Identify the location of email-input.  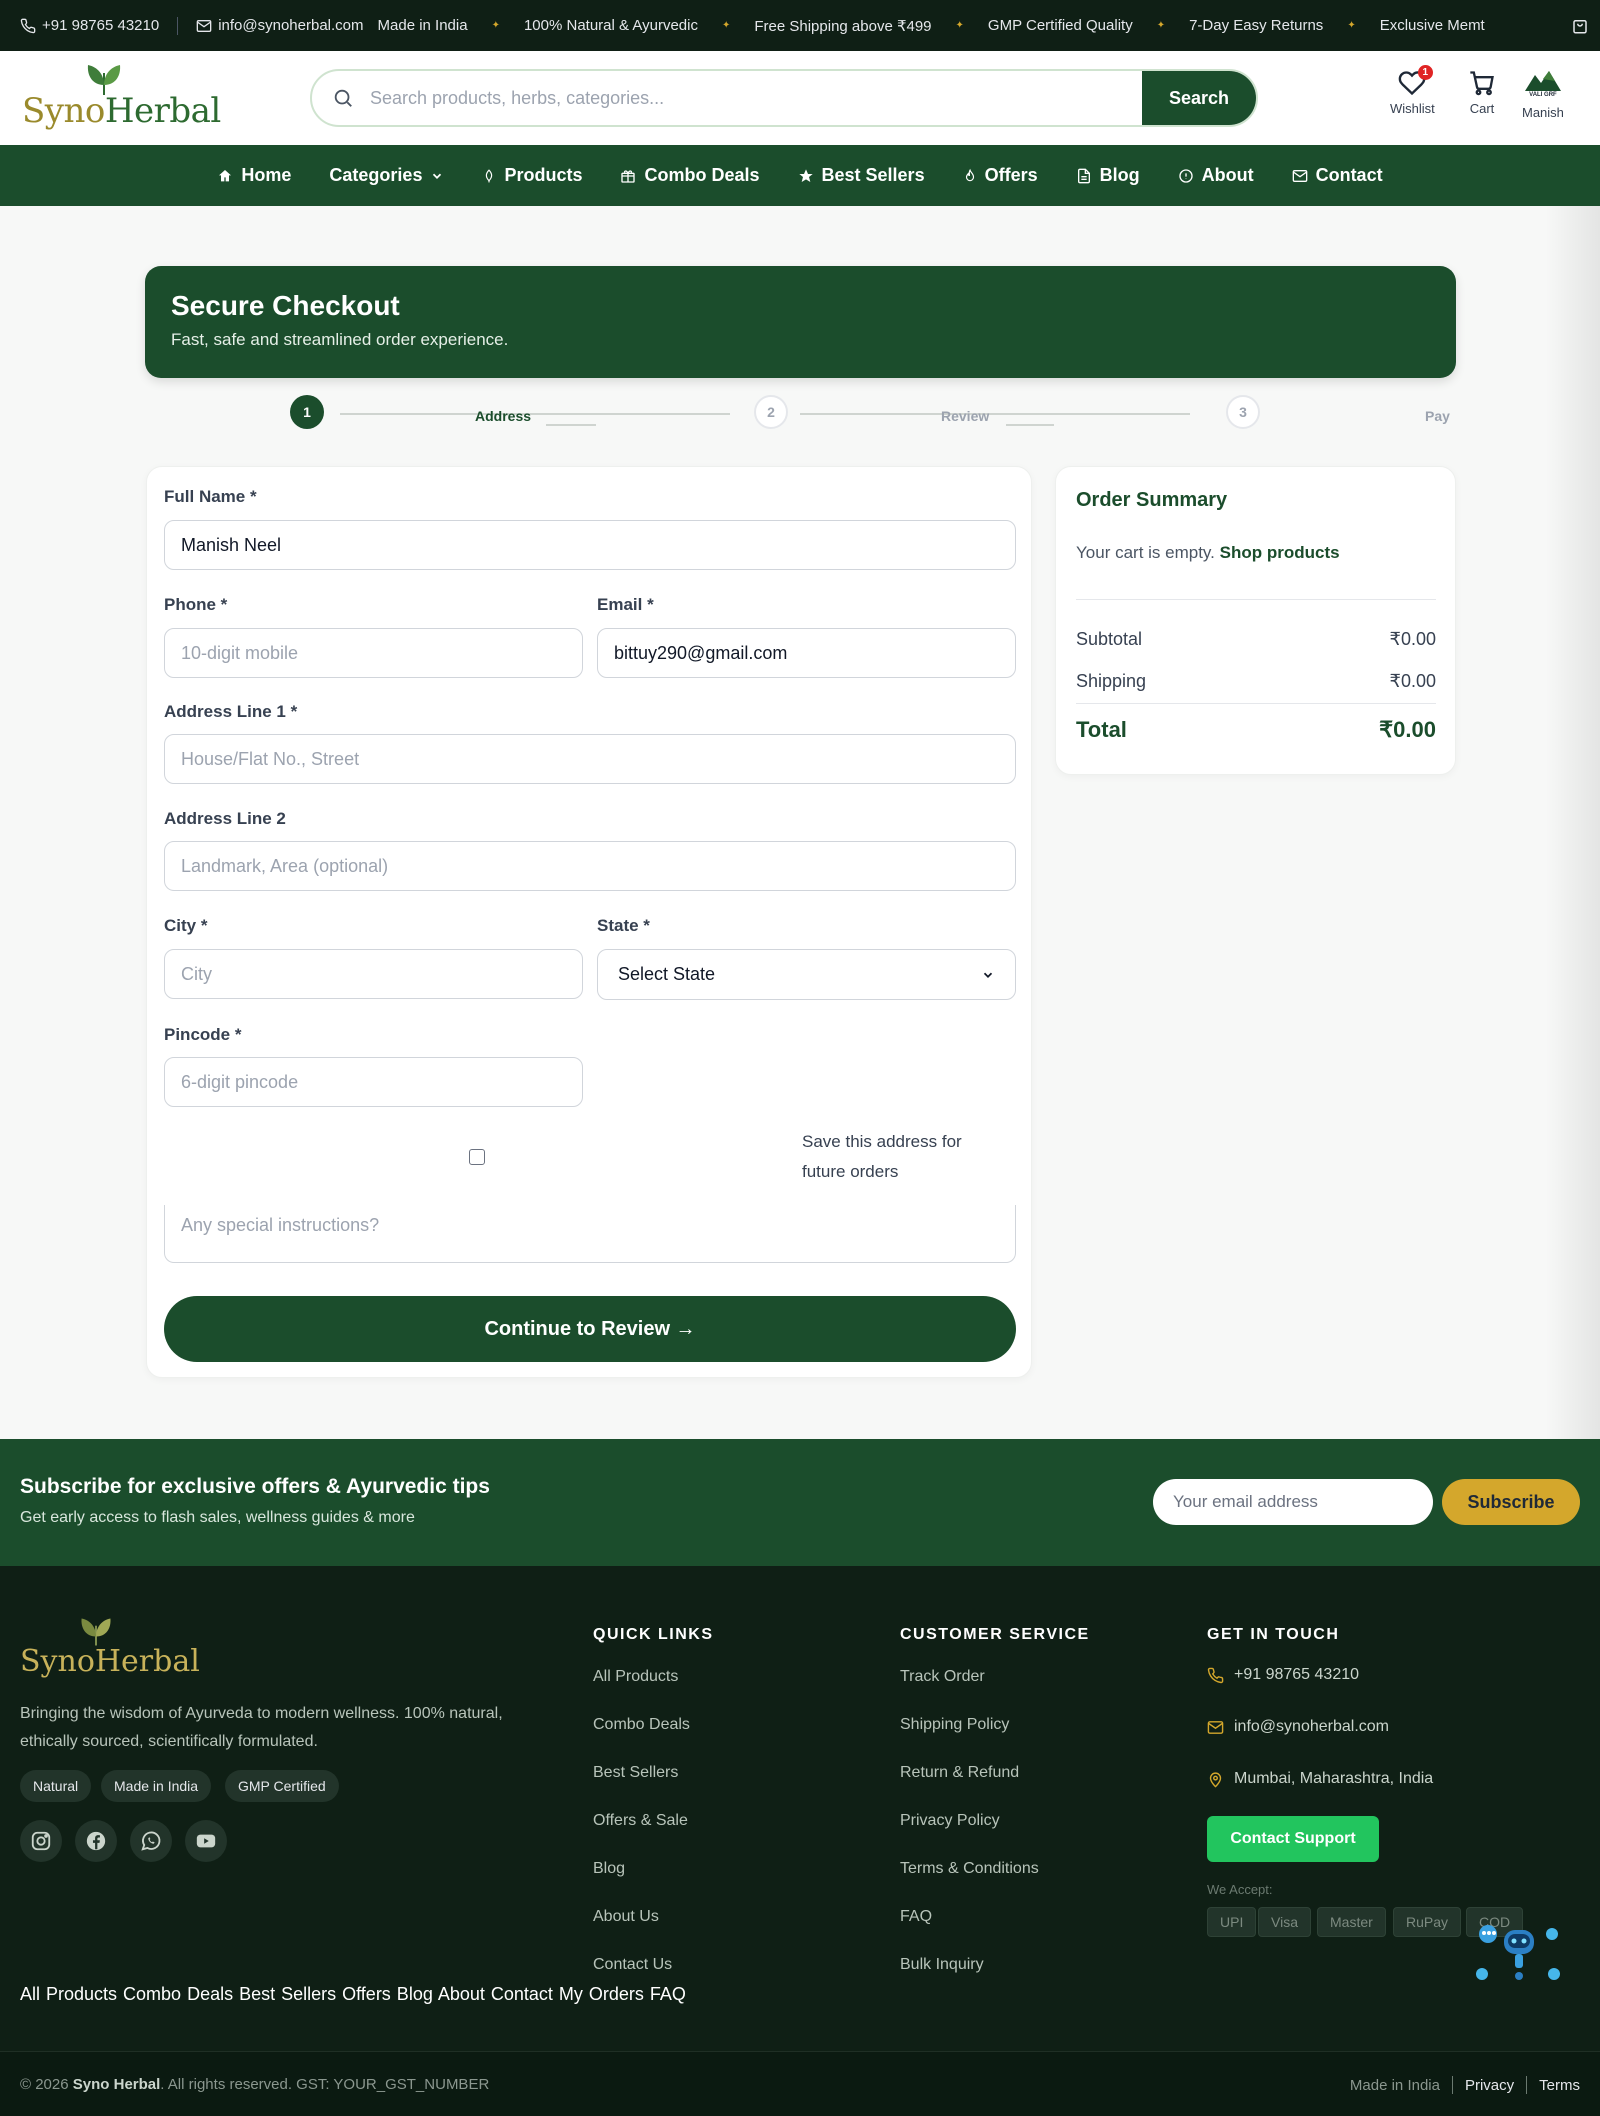
(806, 653).